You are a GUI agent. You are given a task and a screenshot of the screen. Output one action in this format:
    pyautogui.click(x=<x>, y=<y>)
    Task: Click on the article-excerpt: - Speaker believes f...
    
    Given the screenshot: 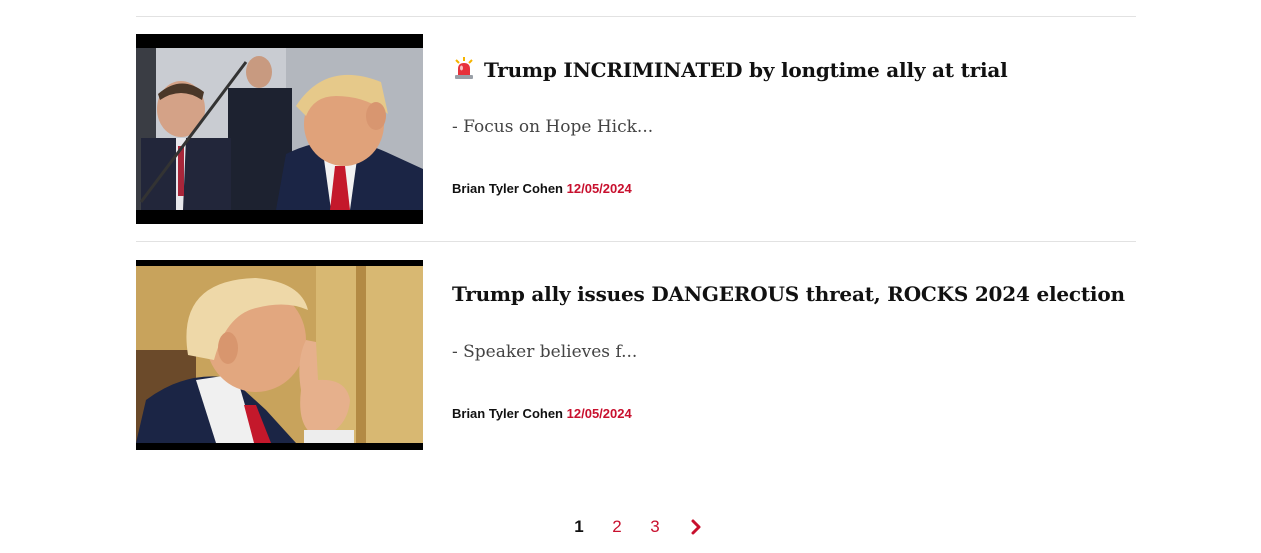 What is the action you would take?
    pyautogui.click(x=545, y=352)
    